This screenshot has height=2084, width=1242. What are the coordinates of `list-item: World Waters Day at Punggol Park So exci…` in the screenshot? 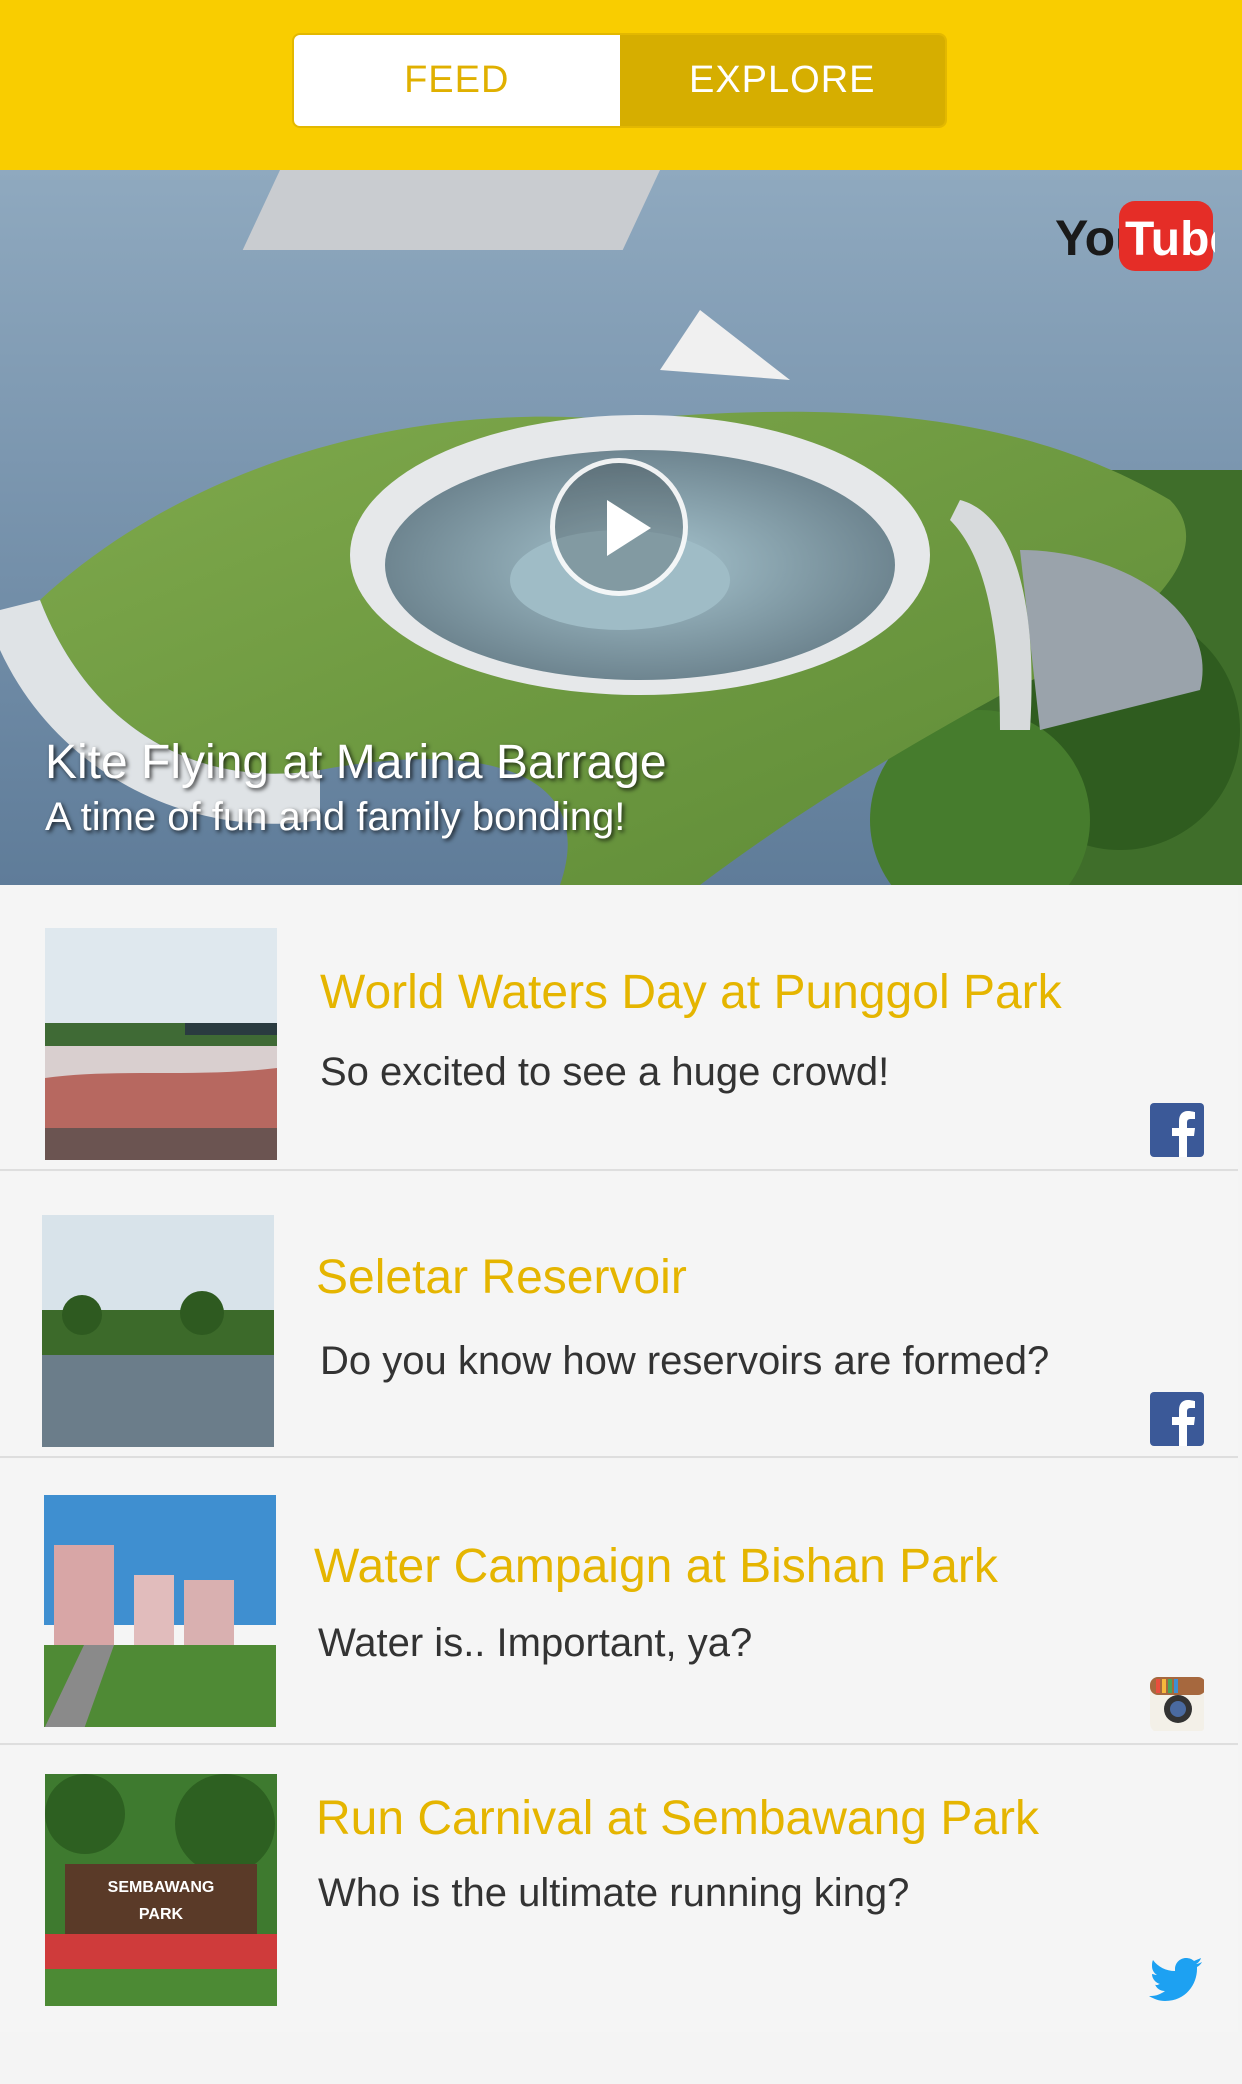 It's located at (619, 1028).